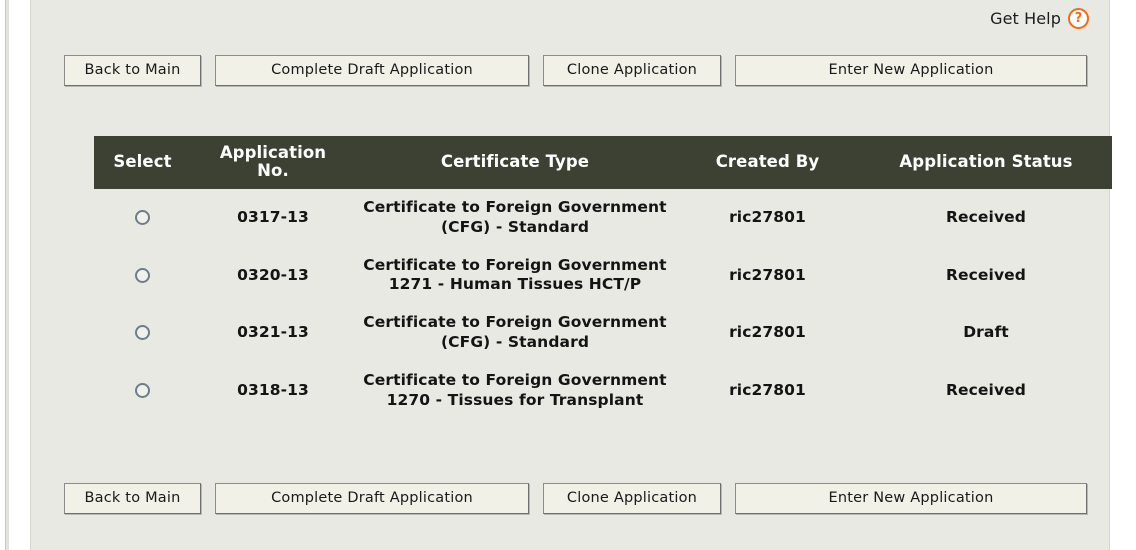 Image resolution: width=1136 pixels, height=550 pixels. What do you see at coordinates (273, 152) in the screenshot?
I see `column-header-application-no-line1: Application` at bounding box center [273, 152].